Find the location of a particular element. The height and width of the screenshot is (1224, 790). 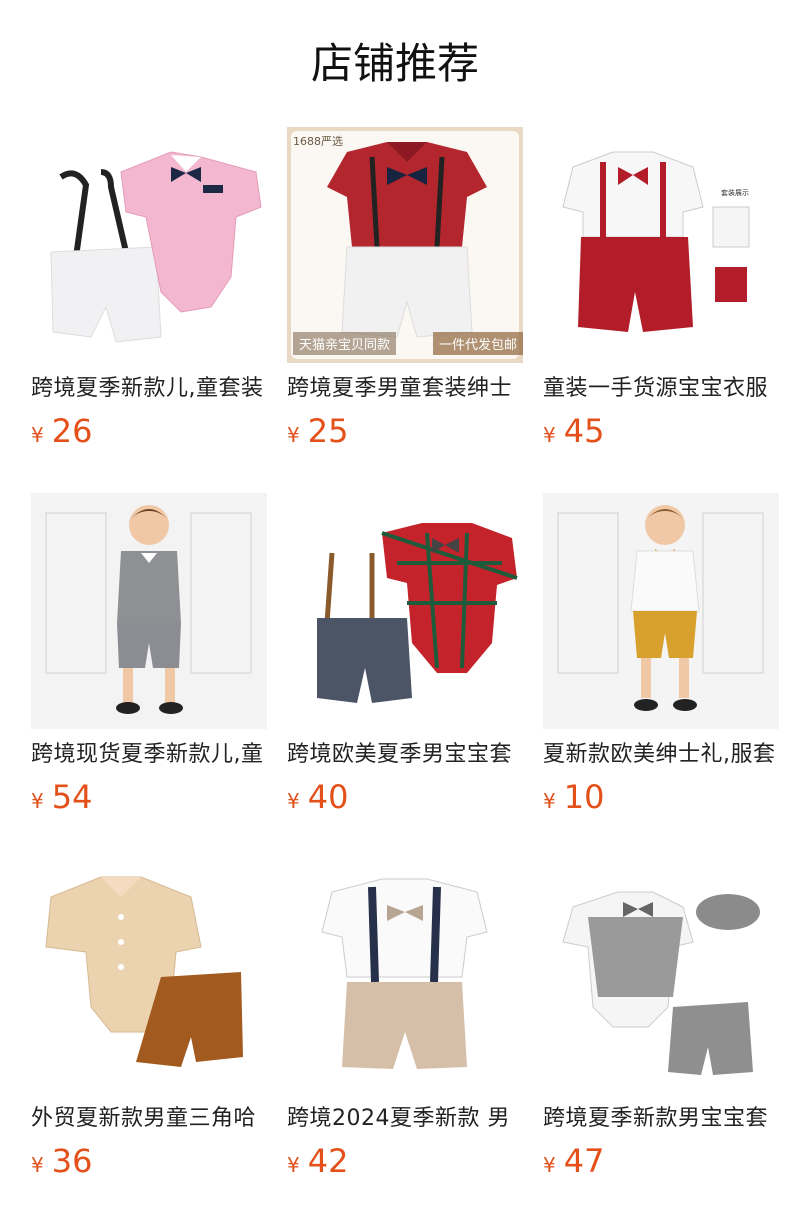

product-card: 外贸夏新款男童三角哈 ¥36 is located at coordinates (149, 1019).